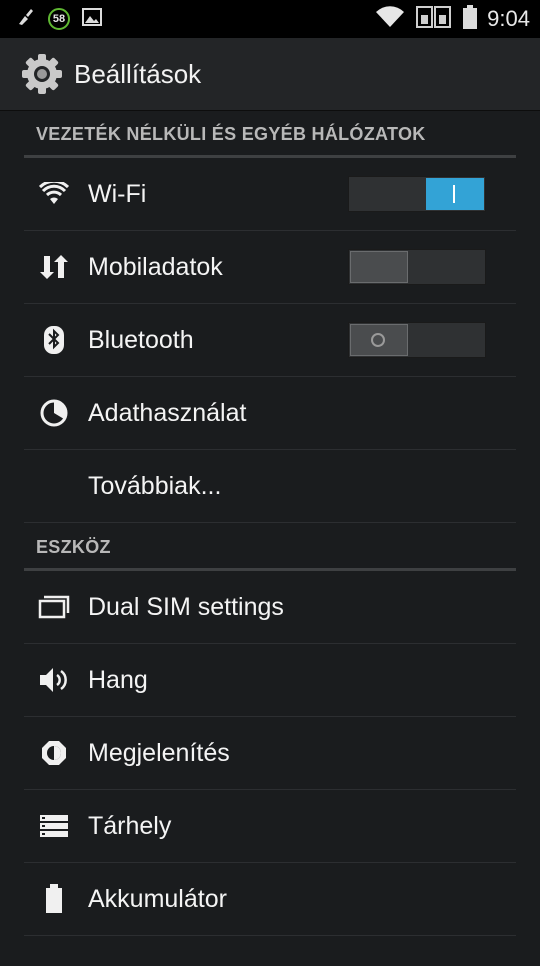 This screenshot has width=540, height=966. Describe the element at coordinates (54, 826) in the screenshot. I see `storage-icon` at that location.